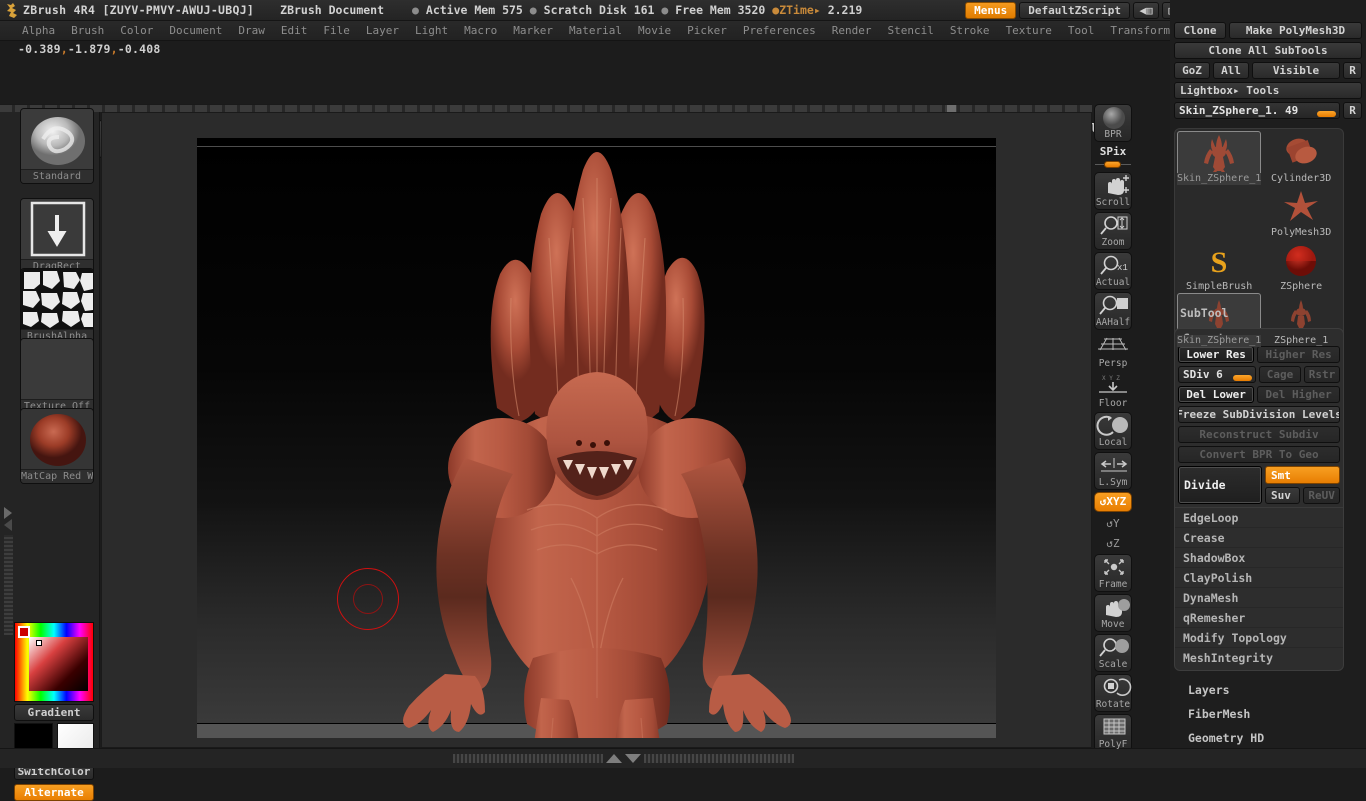 The image size is (1366, 801). What do you see at coordinates (1140, 30) in the screenshot?
I see `menu-item-transform: Transform` at bounding box center [1140, 30].